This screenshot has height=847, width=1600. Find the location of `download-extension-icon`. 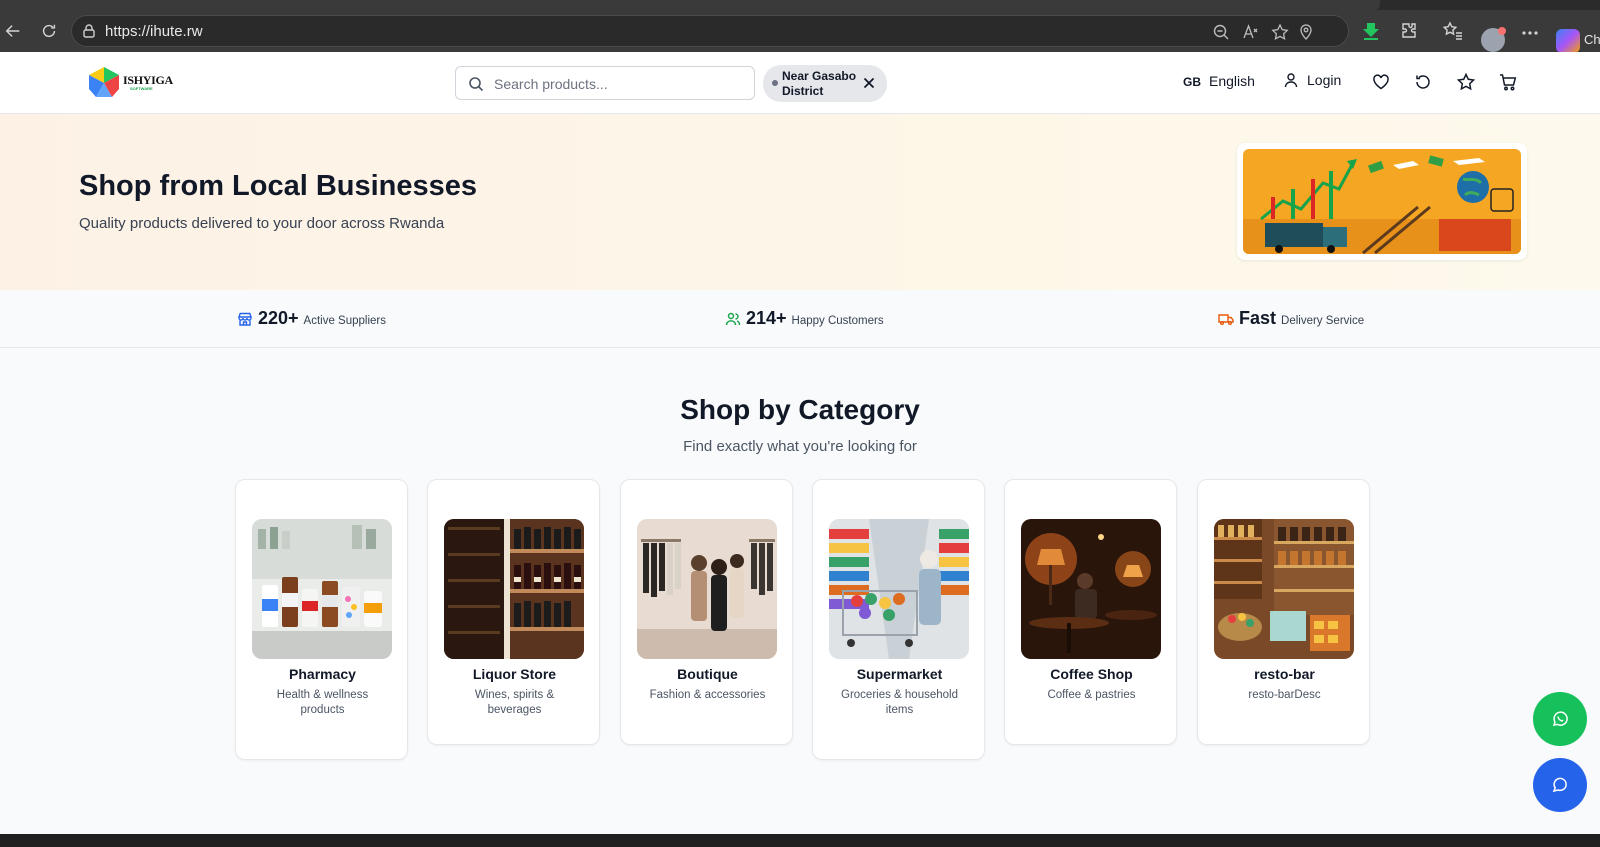

download-extension-icon is located at coordinates (1371, 31).